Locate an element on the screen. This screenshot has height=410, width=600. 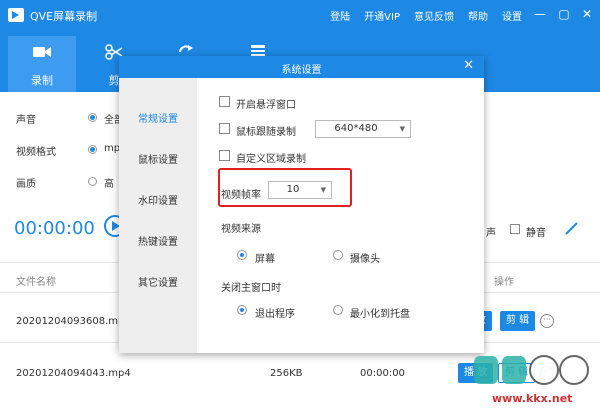
dialog-close-icon: ✕ is located at coordinates (468, 66).